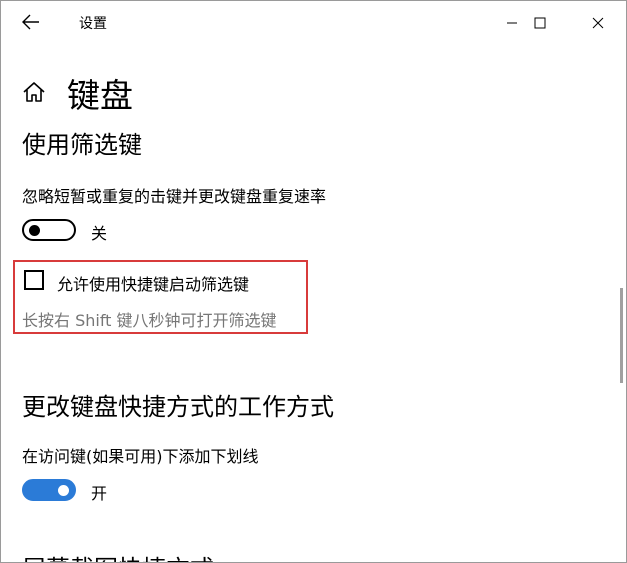  I want to click on maximize-button, so click(540, 23).